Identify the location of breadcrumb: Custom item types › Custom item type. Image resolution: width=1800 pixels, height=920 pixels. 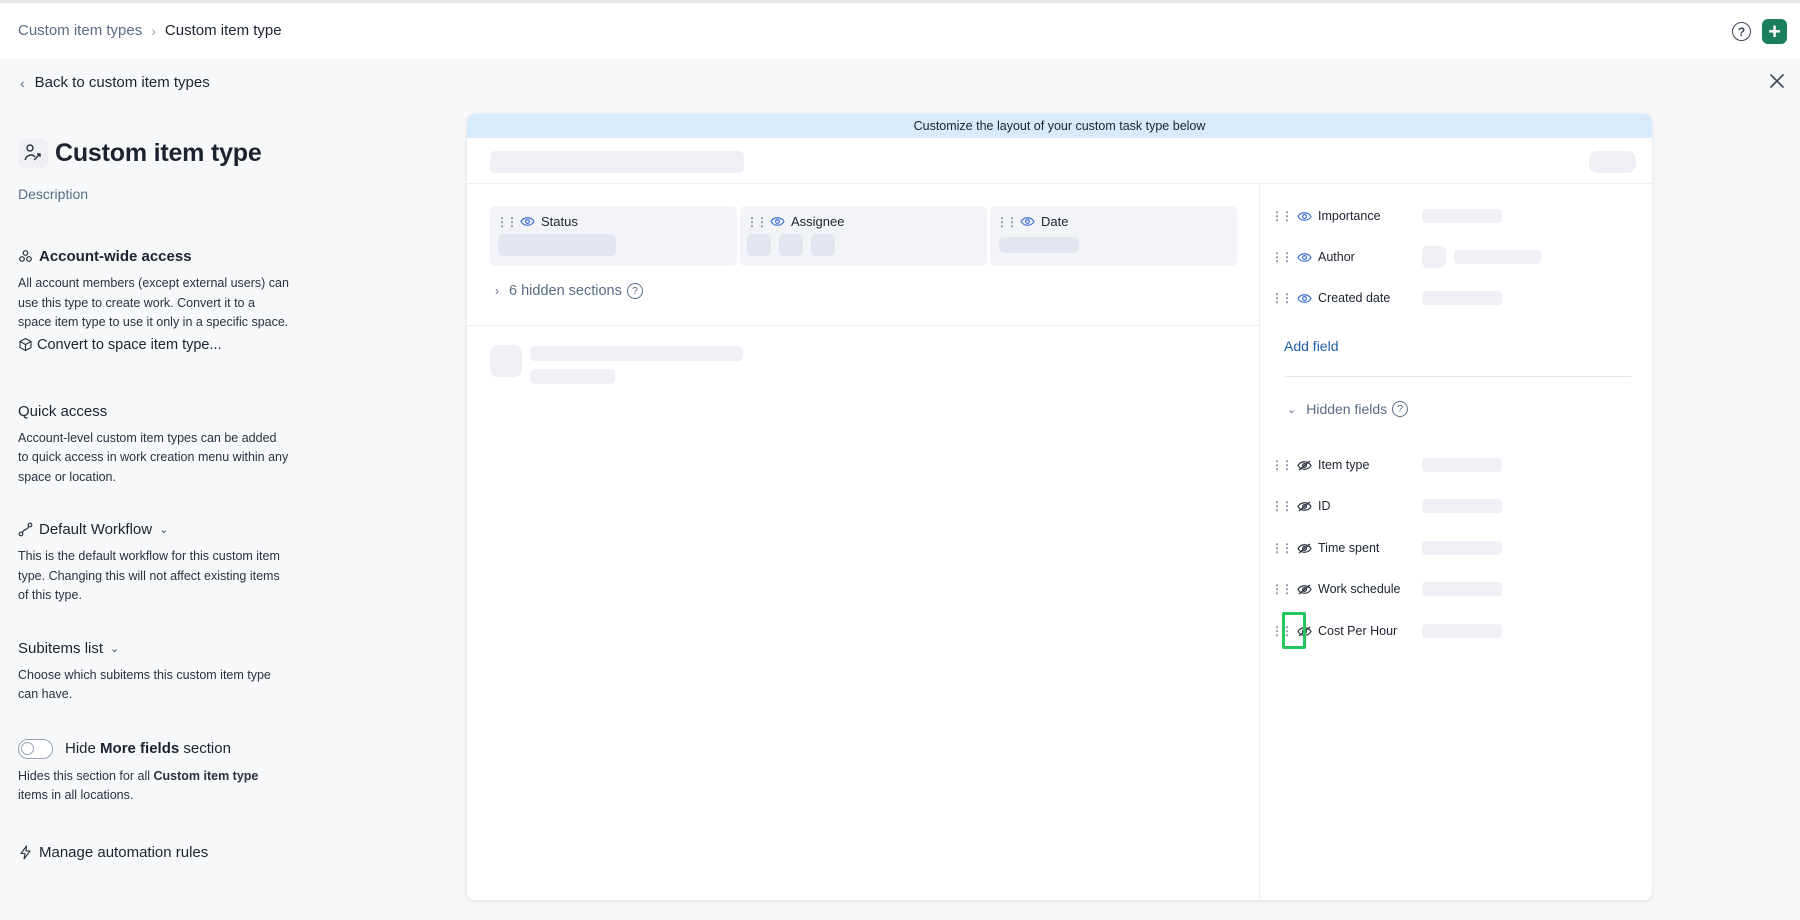
(150, 30).